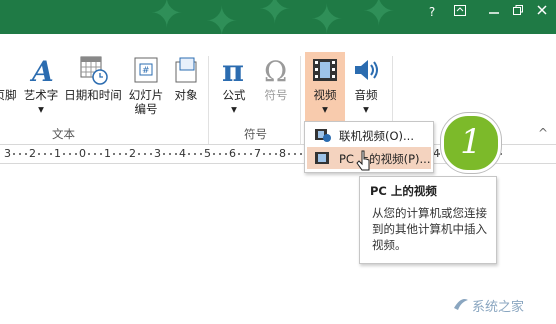 Image resolution: width=556 pixels, height=324 pixels. I want to click on title-bar: ✦ ✦ ✦ ✦ ✦ ?, so click(278, 17).